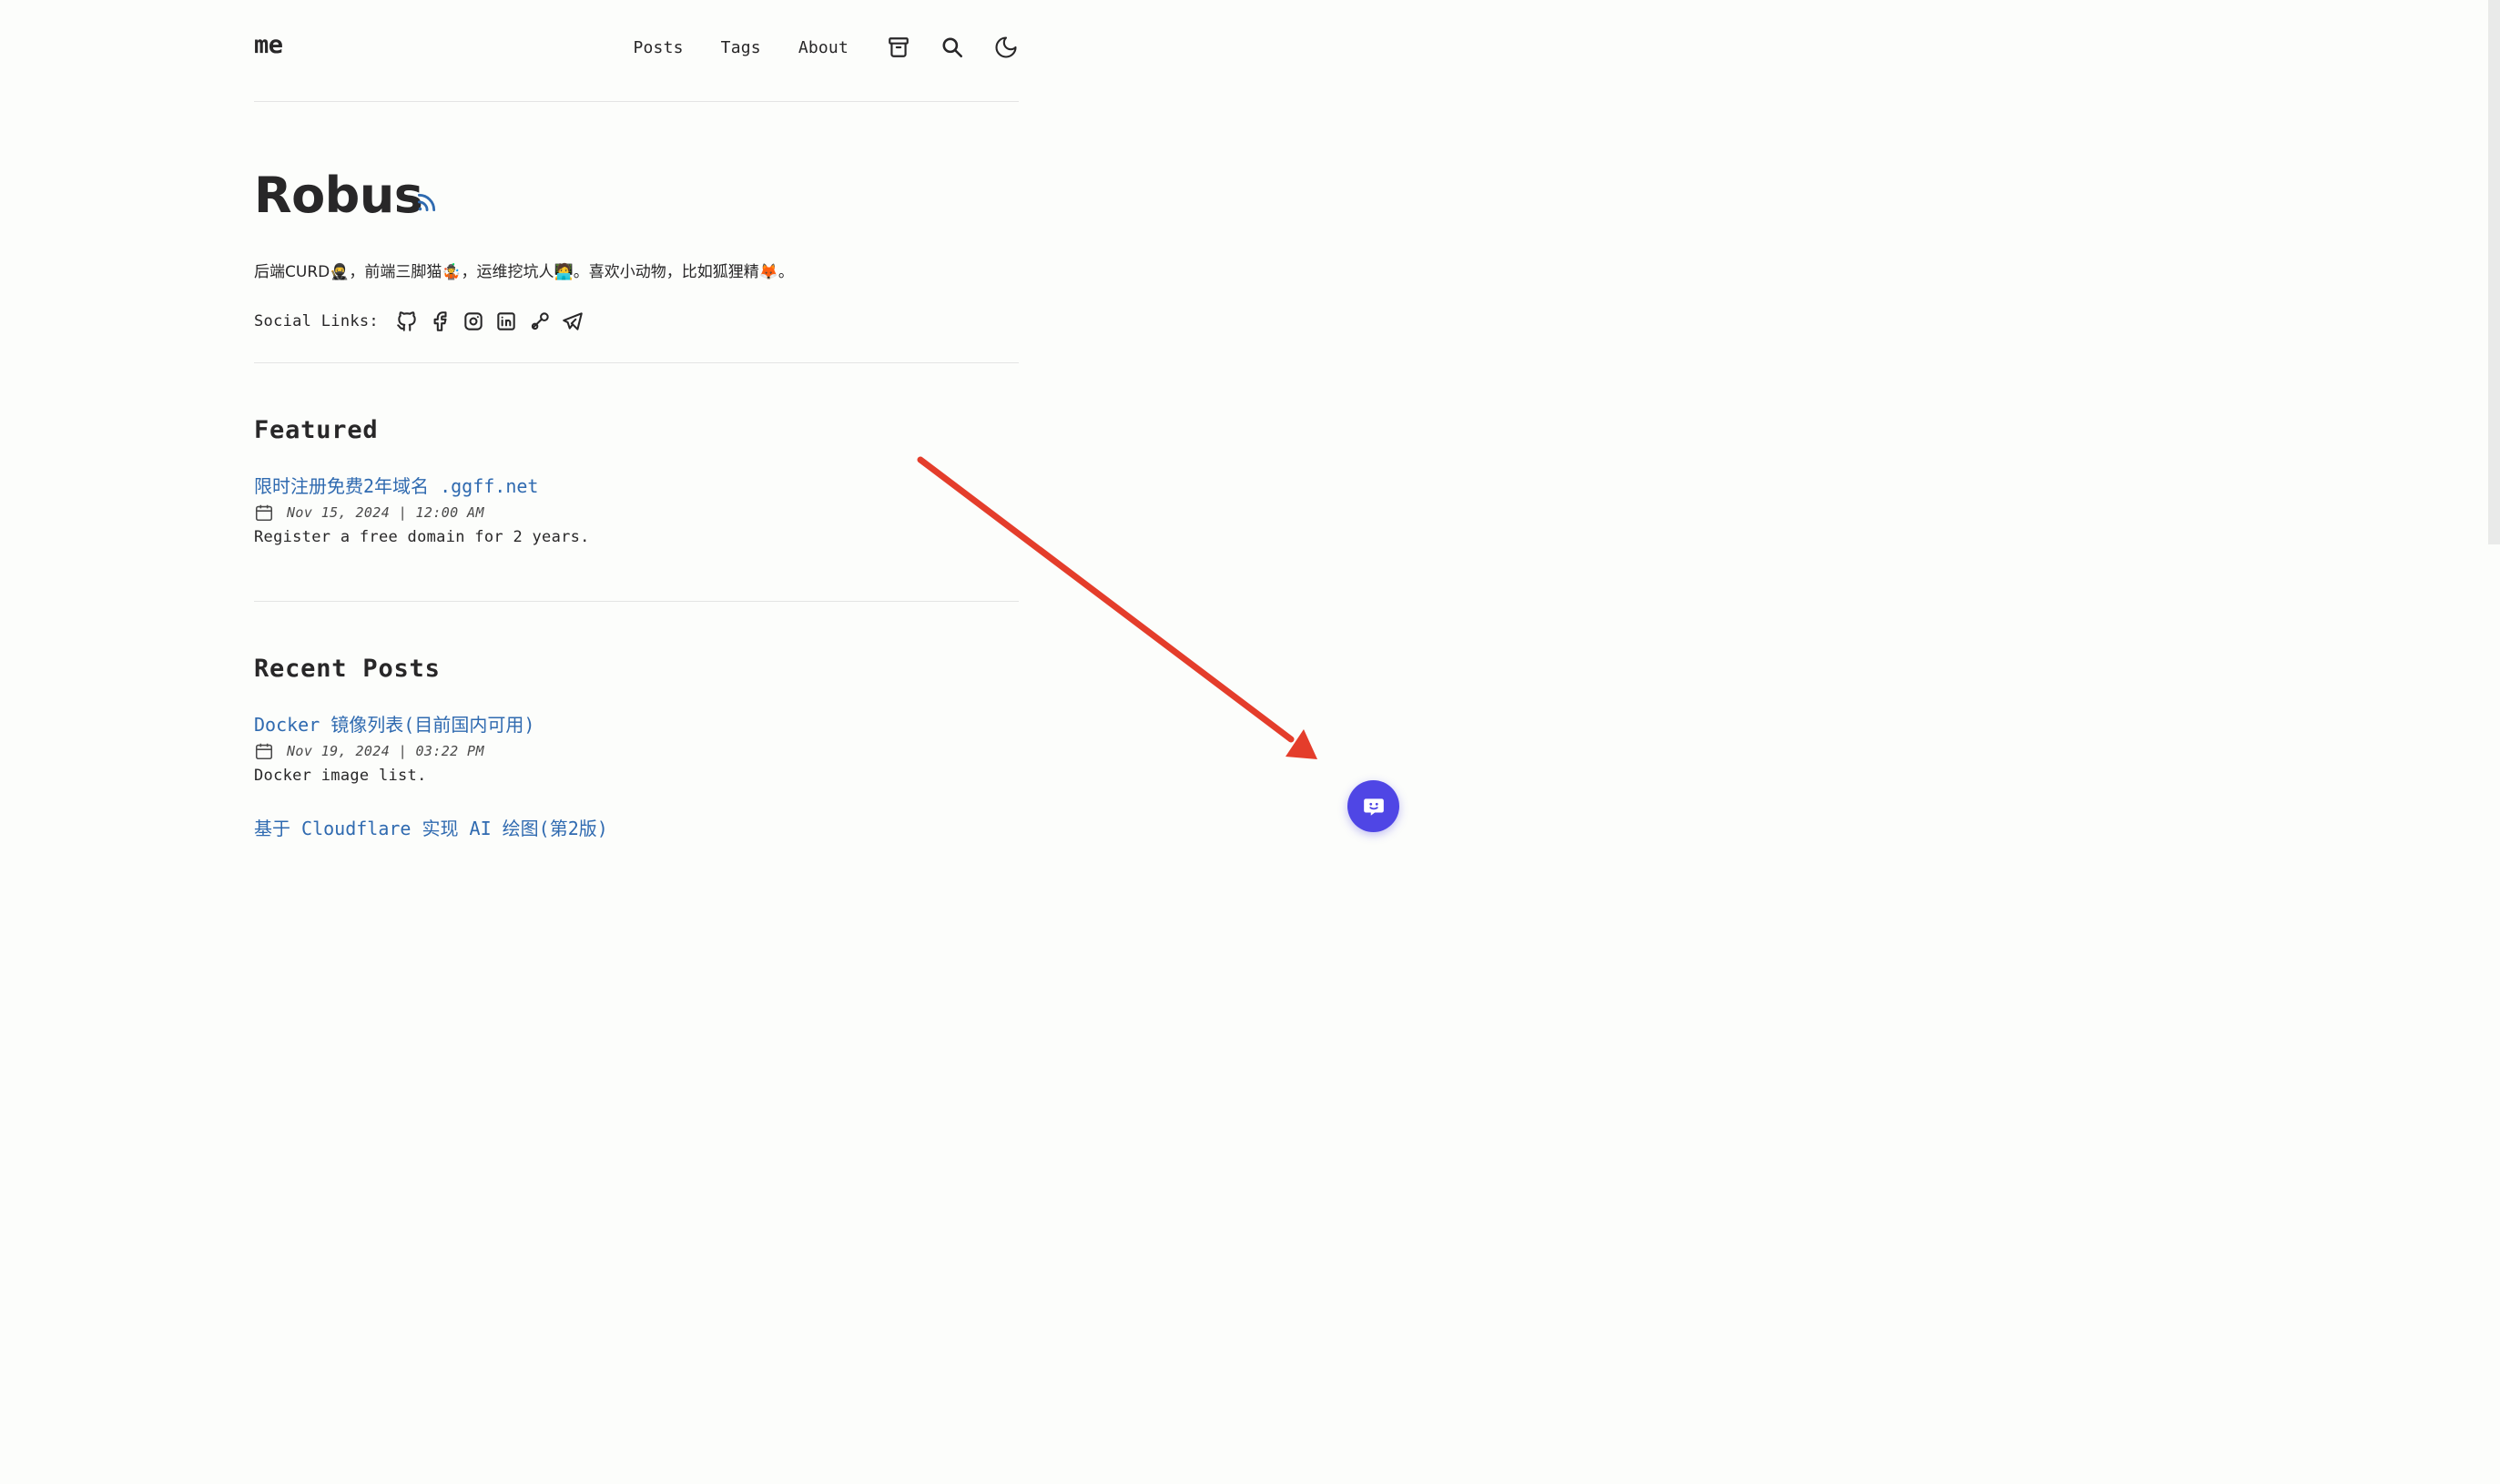 This screenshot has width=2500, height=1484. Describe the element at coordinates (338, 195) in the screenshot. I see `hero-title: Robus` at that location.